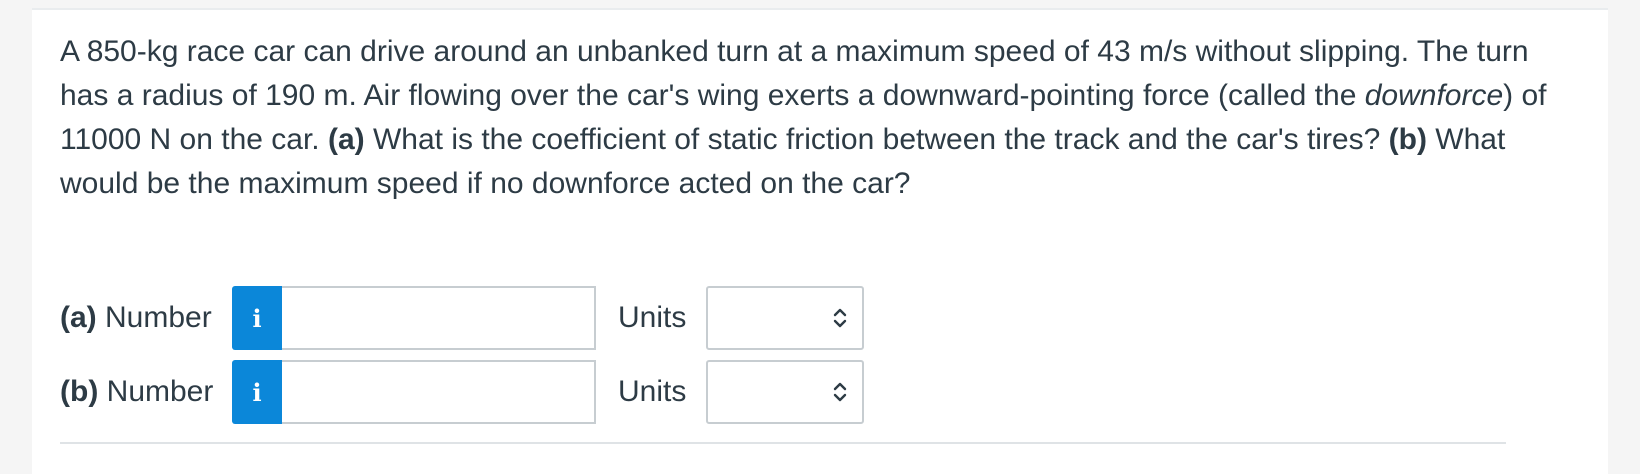  What do you see at coordinates (154, 317) in the screenshot?
I see `answer-a-label-text: Number` at bounding box center [154, 317].